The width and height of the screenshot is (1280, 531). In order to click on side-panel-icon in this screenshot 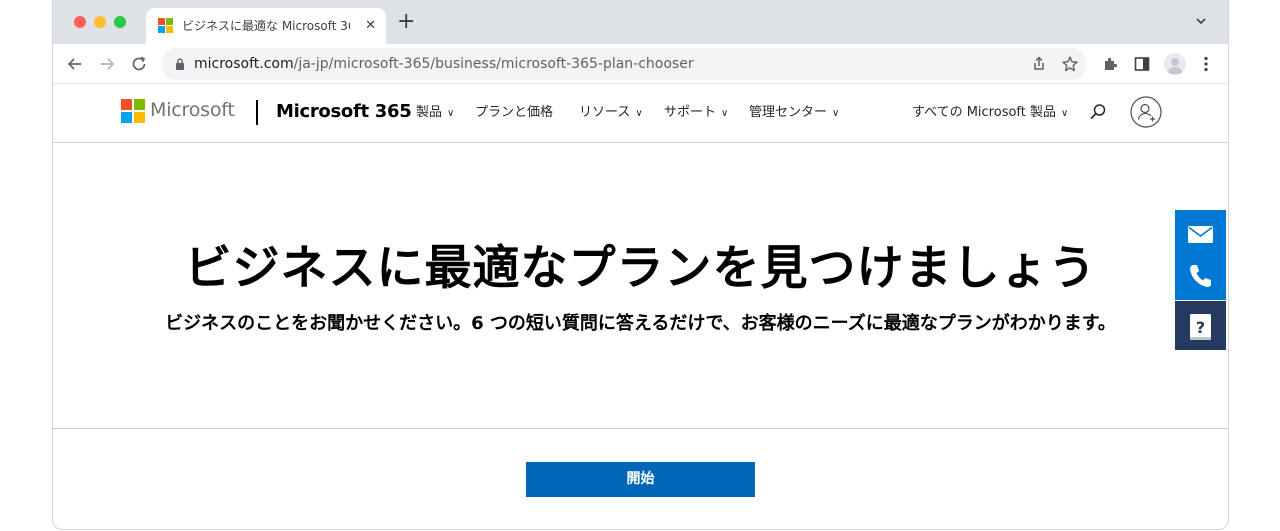, I will do `click(1142, 64)`.